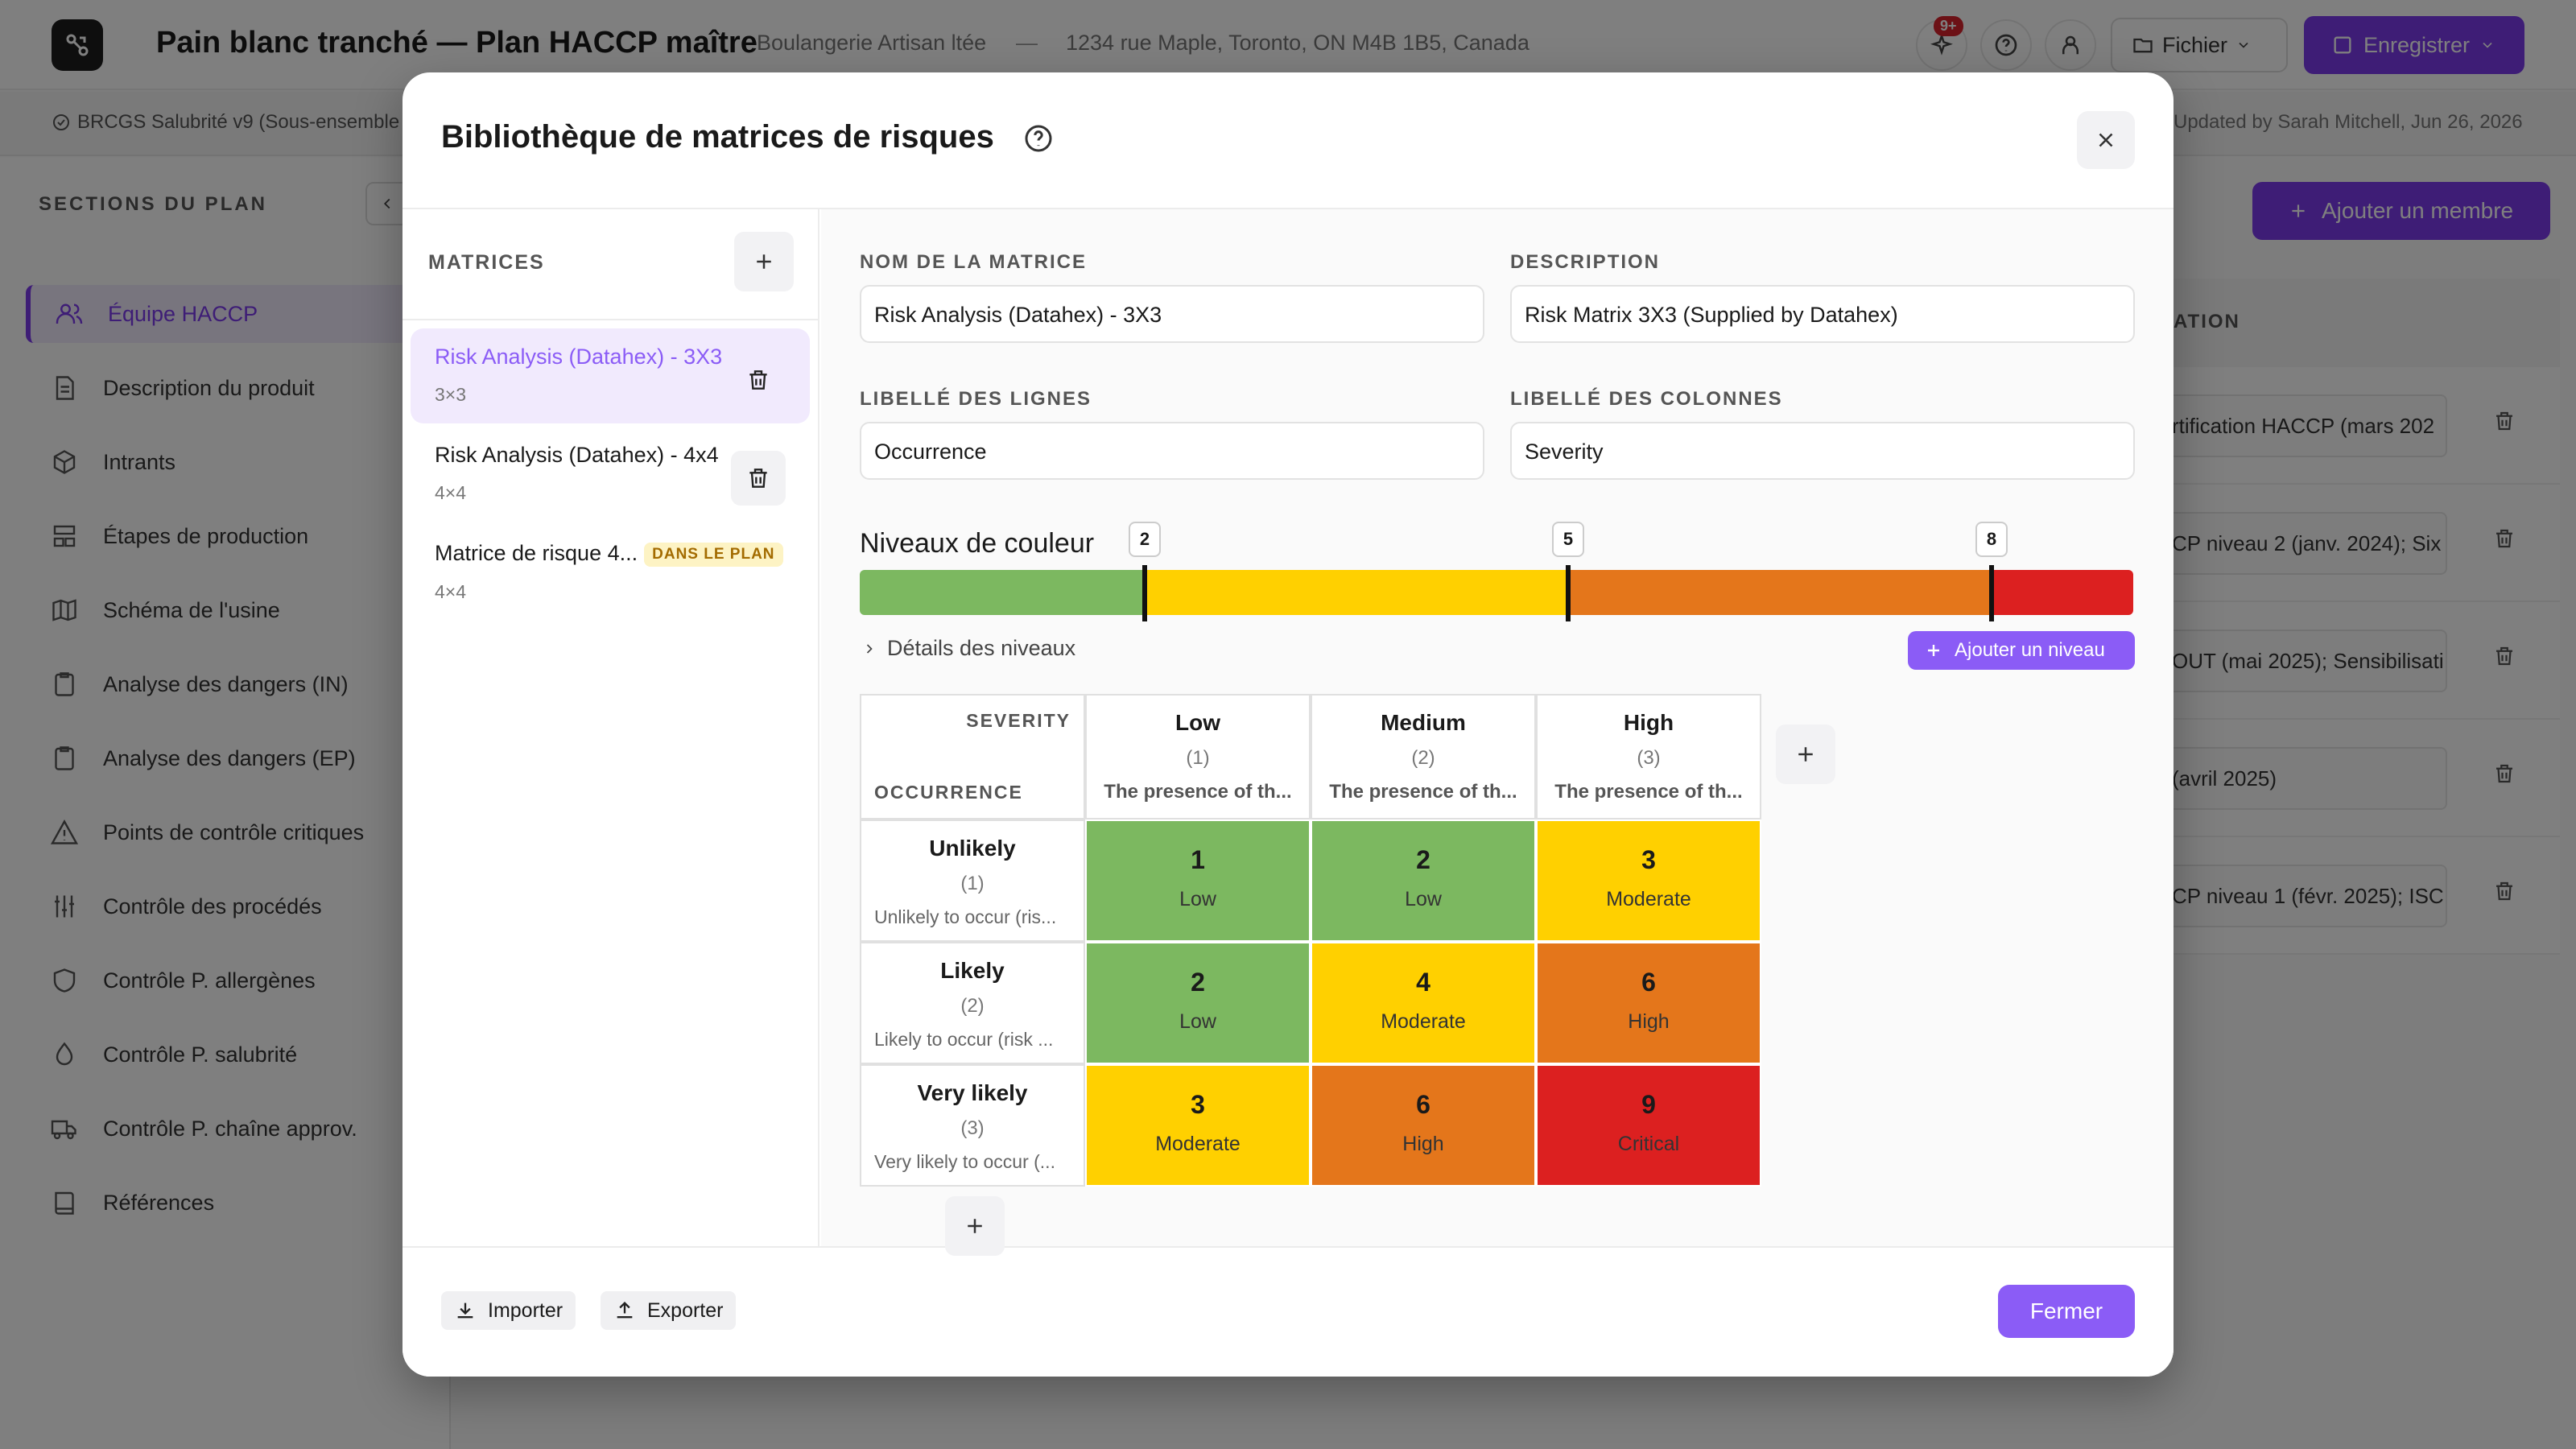 The height and width of the screenshot is (1449, 2576). Describe the element at coordinates (1648, 1104) in the screenshot. I see `risk-score: 9` at that location.